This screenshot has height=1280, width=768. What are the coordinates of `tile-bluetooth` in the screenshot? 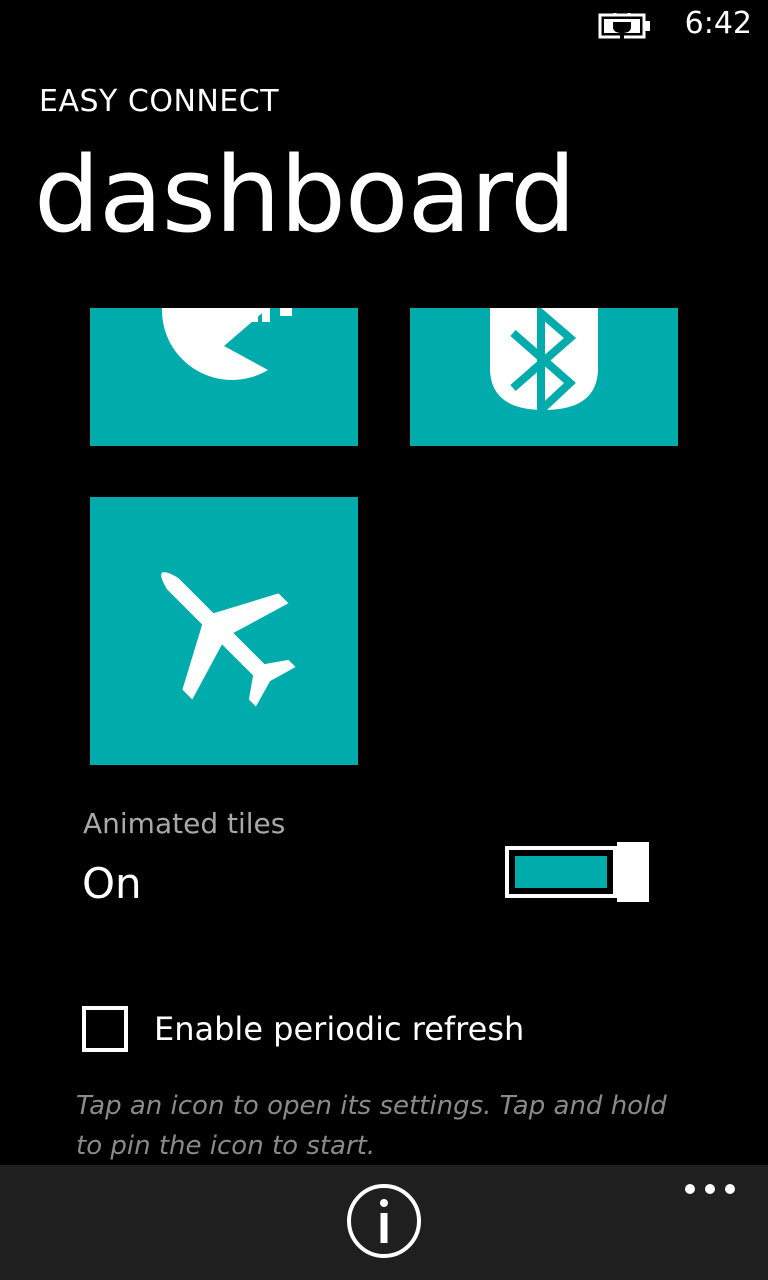 It's located at (544, 377).